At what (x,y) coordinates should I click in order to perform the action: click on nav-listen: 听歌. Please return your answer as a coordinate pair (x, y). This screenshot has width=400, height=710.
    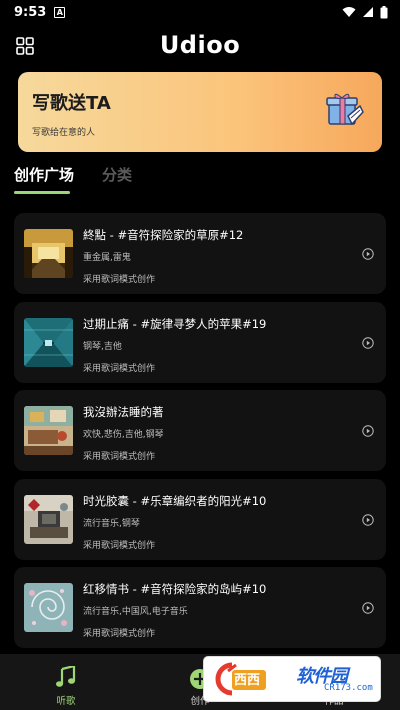
    Looking at the image, I should click on (66, 682).